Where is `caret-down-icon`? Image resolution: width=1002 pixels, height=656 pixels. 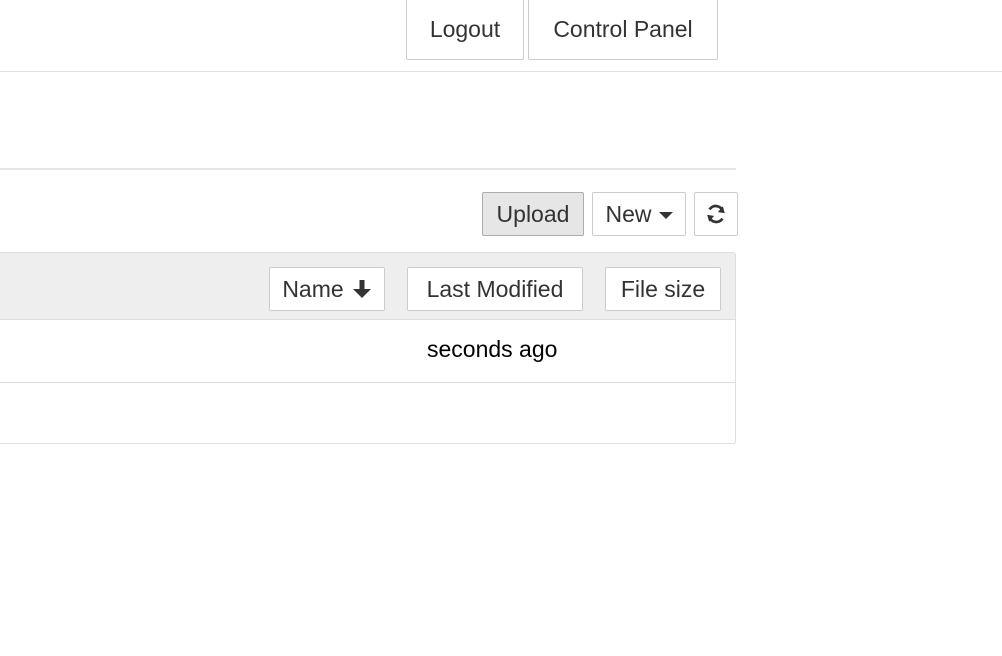 caret-down-icon is located at coordinates (665, 215).